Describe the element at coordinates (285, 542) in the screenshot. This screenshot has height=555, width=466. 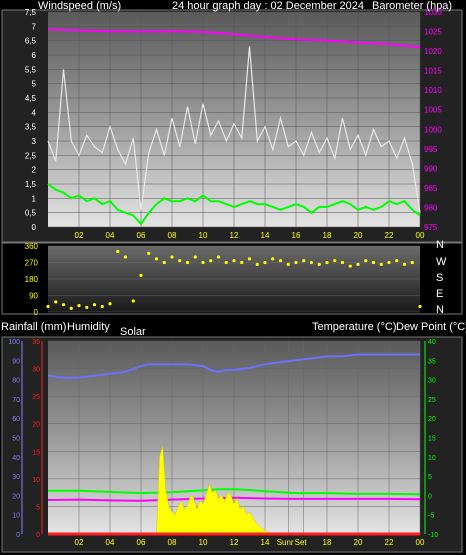
I see `temp-x-tick-label: Sunr` at that location.